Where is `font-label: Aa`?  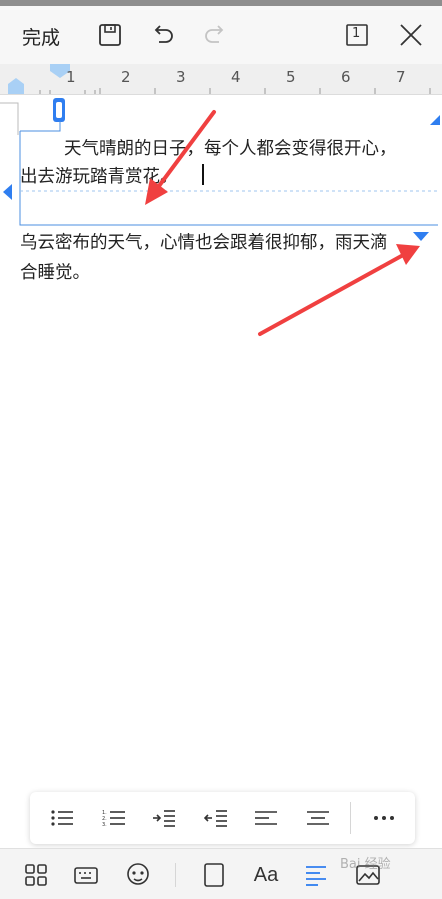 font-label: Aa is located at coordinates (266, 874).